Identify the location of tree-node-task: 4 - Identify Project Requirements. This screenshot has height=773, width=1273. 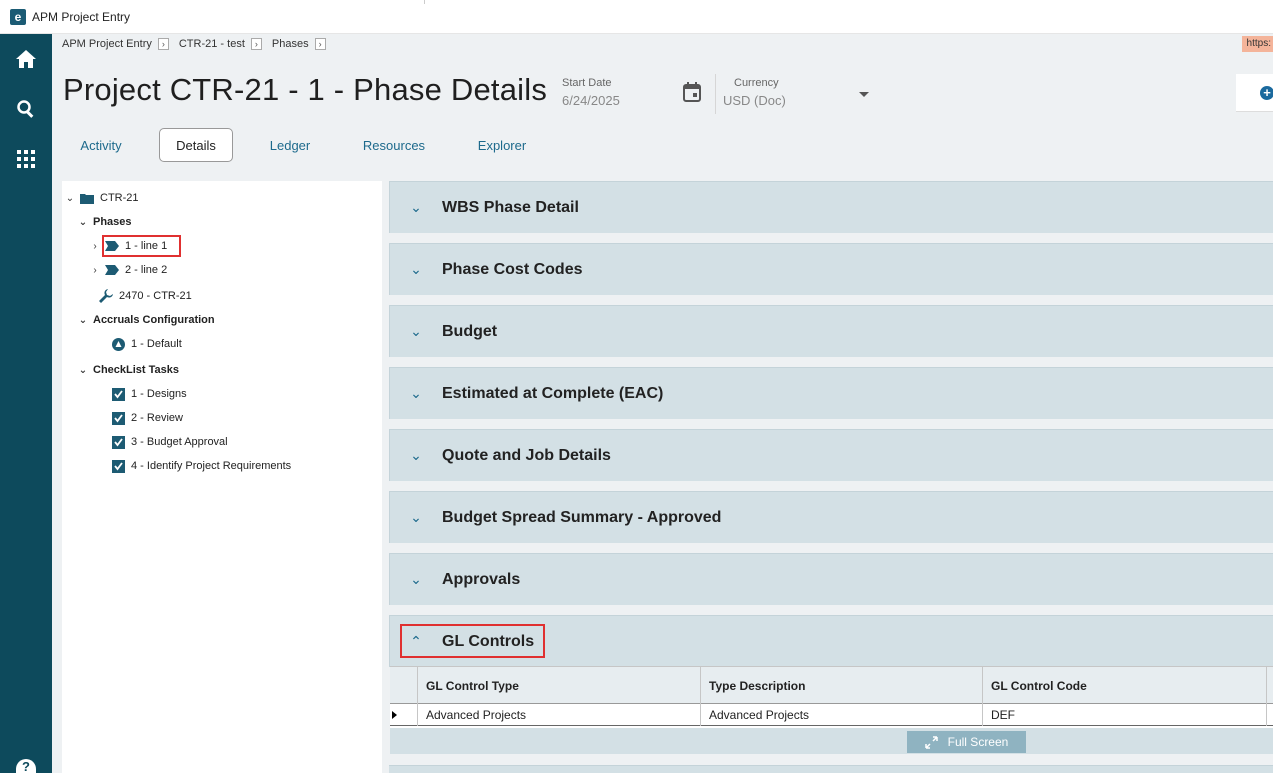
(201, 466).